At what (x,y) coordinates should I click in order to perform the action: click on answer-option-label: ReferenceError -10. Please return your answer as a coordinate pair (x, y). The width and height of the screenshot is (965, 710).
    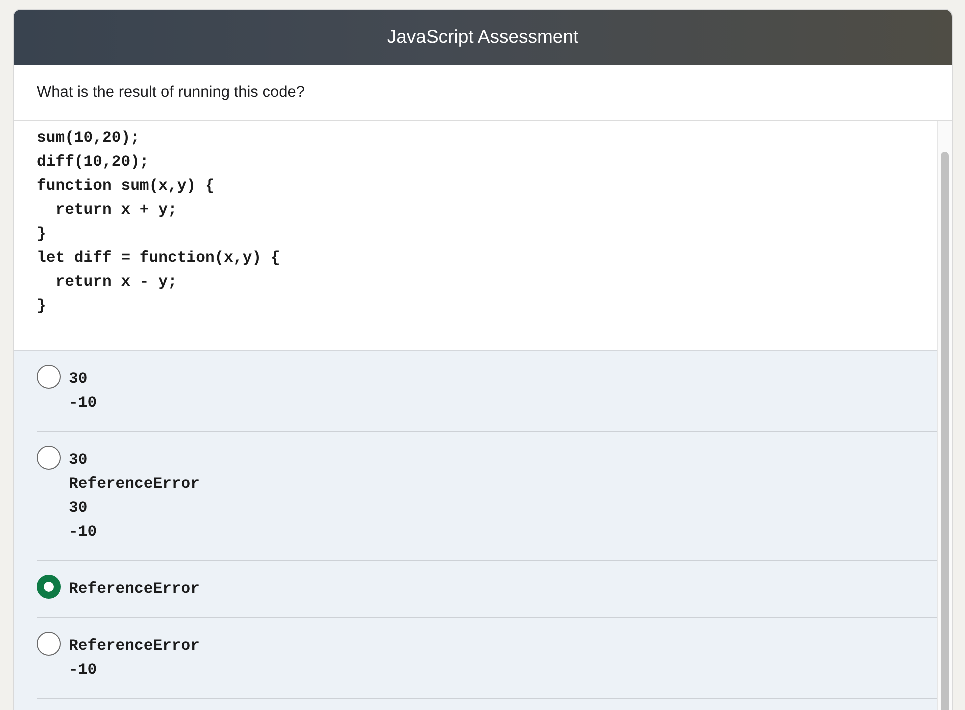
    Looking at the image, I should click on (134, 658).